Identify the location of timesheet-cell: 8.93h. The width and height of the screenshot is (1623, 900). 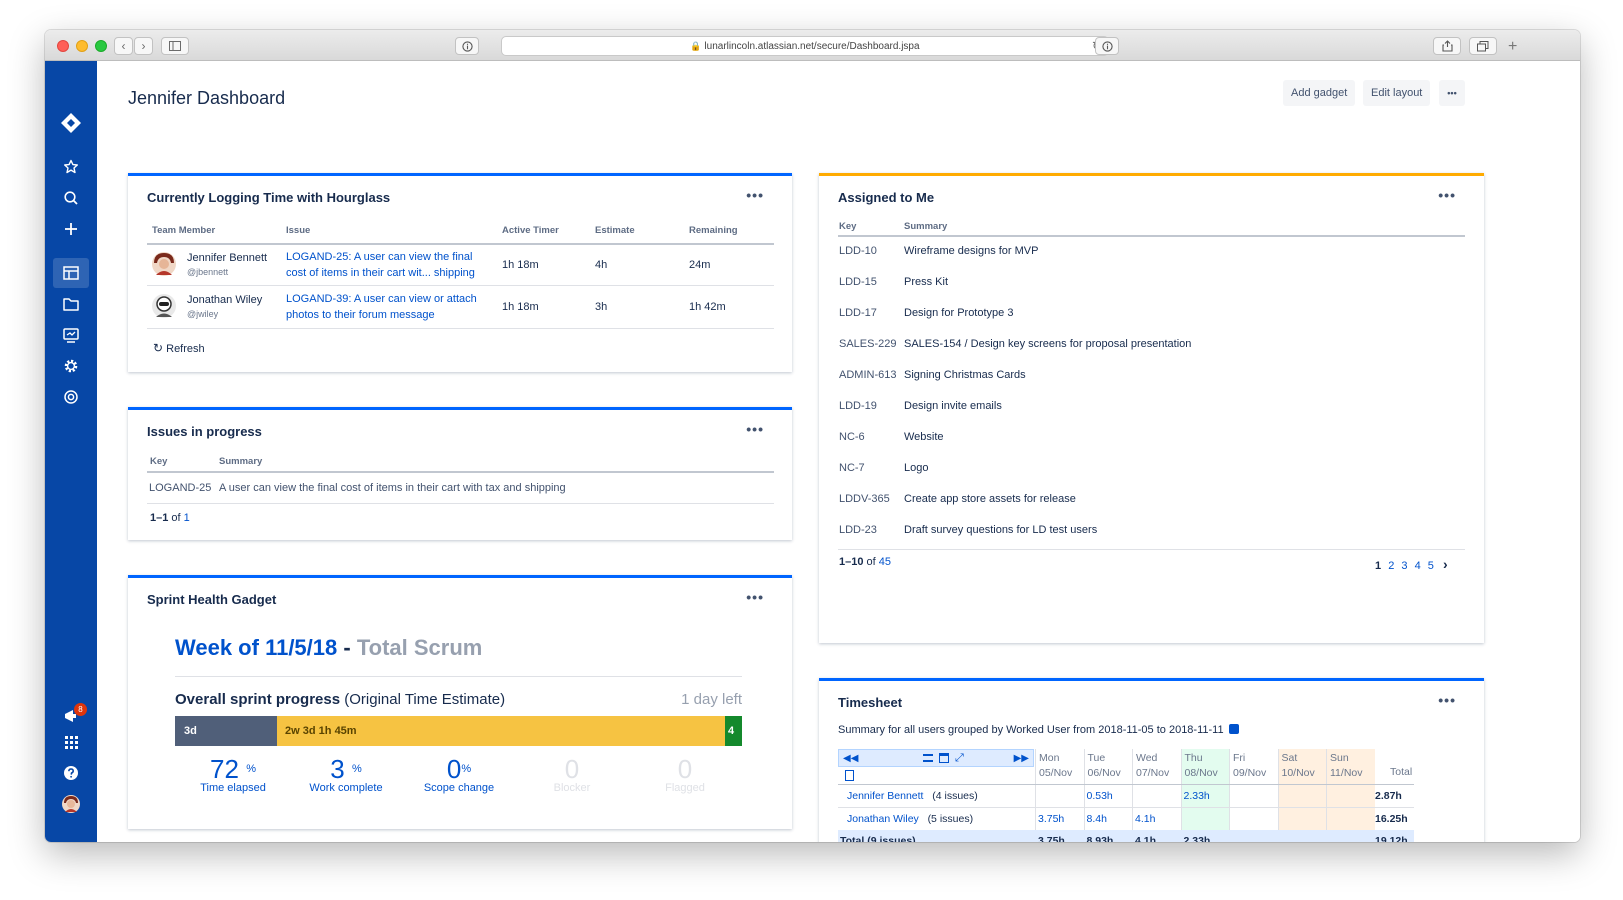
(1100, 836).